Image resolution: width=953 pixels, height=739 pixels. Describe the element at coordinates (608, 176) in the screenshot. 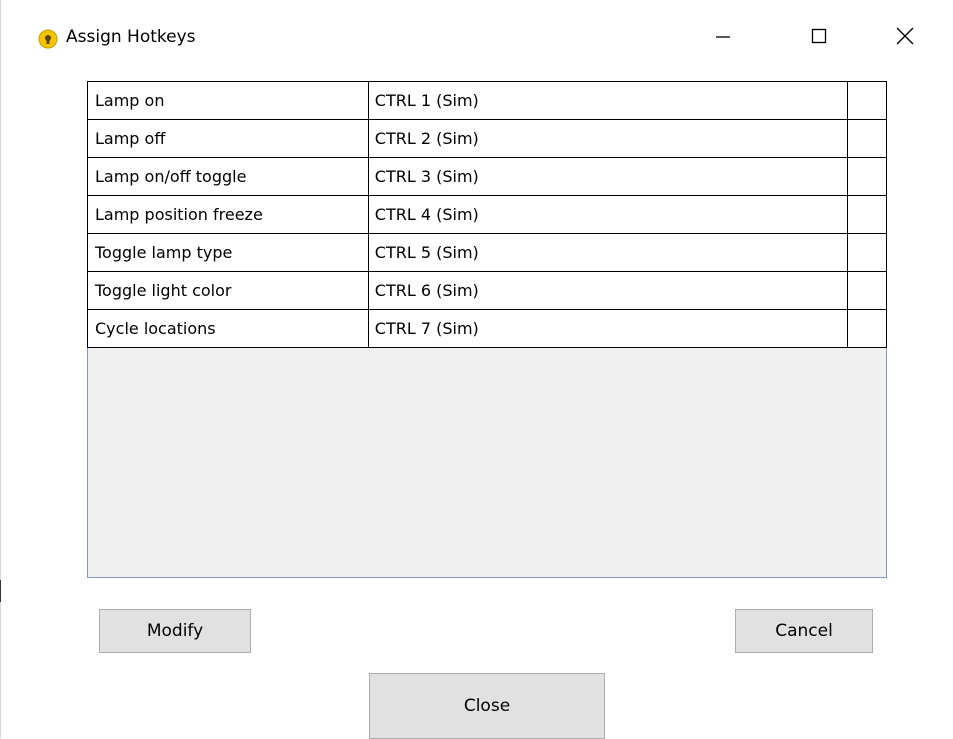

I see `hotkey-cell: CTRL 3 (Sim)` at that location.